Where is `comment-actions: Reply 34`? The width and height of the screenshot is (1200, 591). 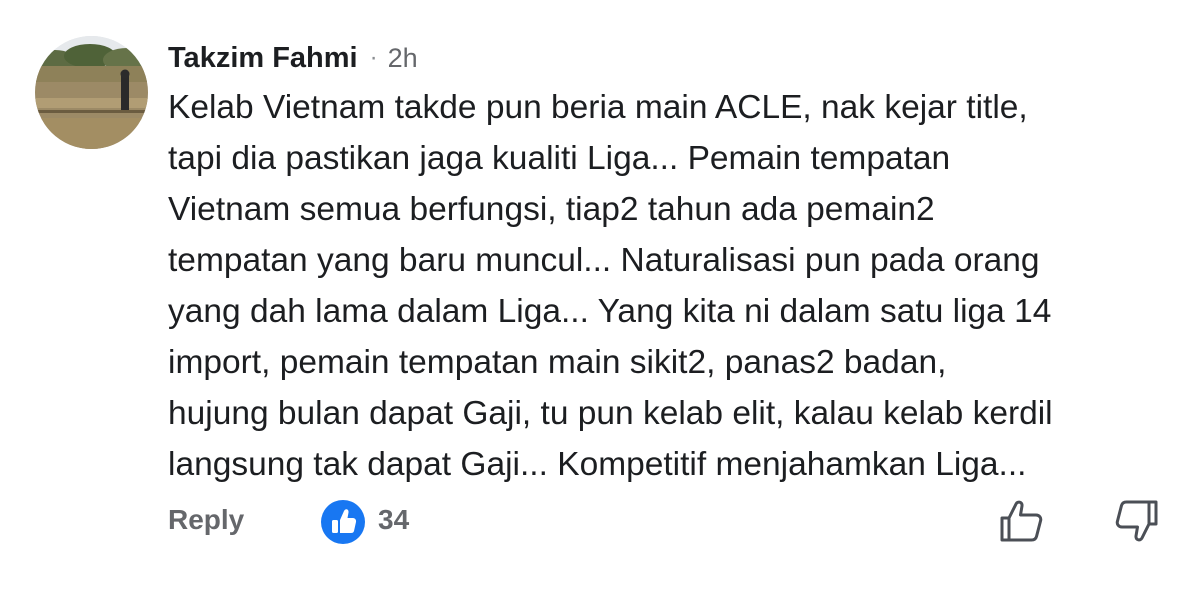
comment-actions: Reply 34 is located at coordinates (600, 522).